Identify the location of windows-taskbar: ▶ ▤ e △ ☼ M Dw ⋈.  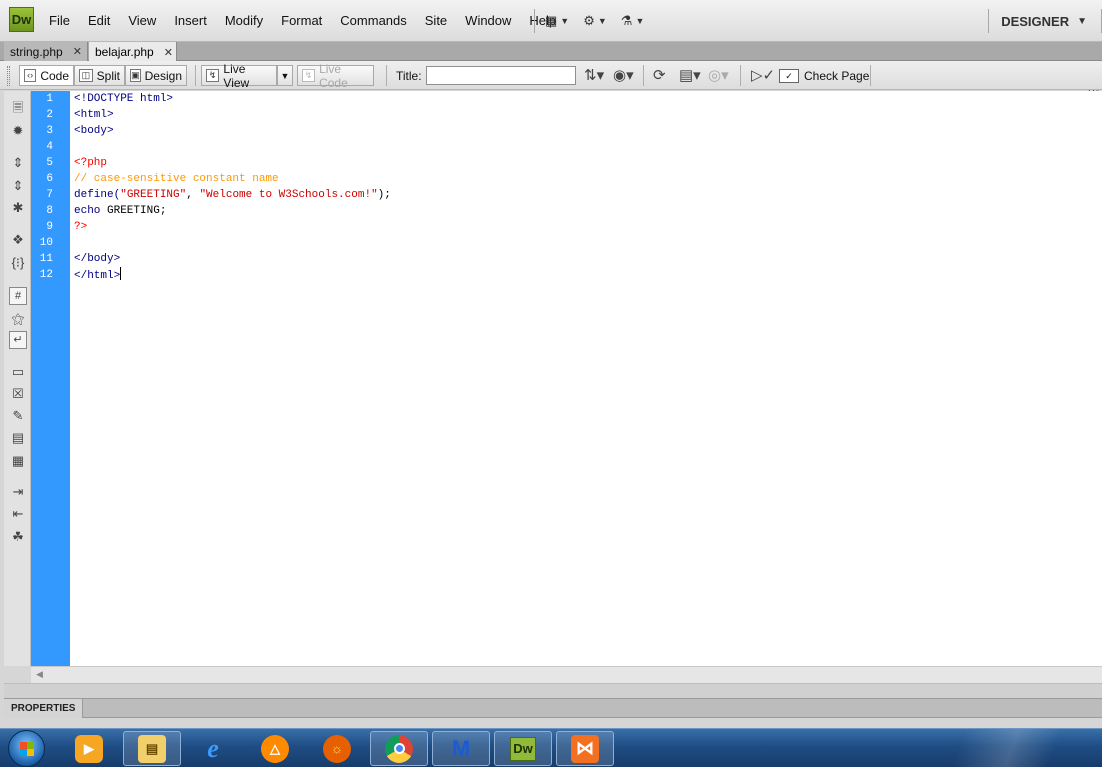
(551, 747).